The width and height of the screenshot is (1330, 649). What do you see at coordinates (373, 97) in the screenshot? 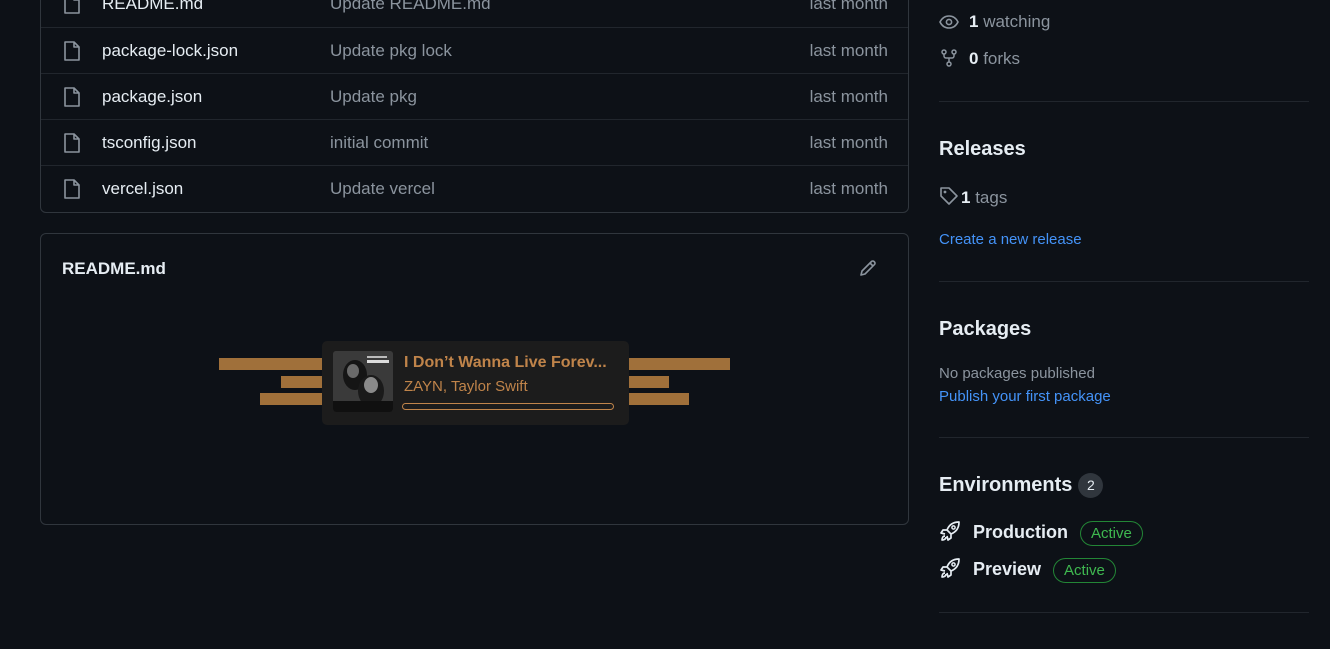
I see `commit-message: Update pkg` at bounding box center [373, 97].